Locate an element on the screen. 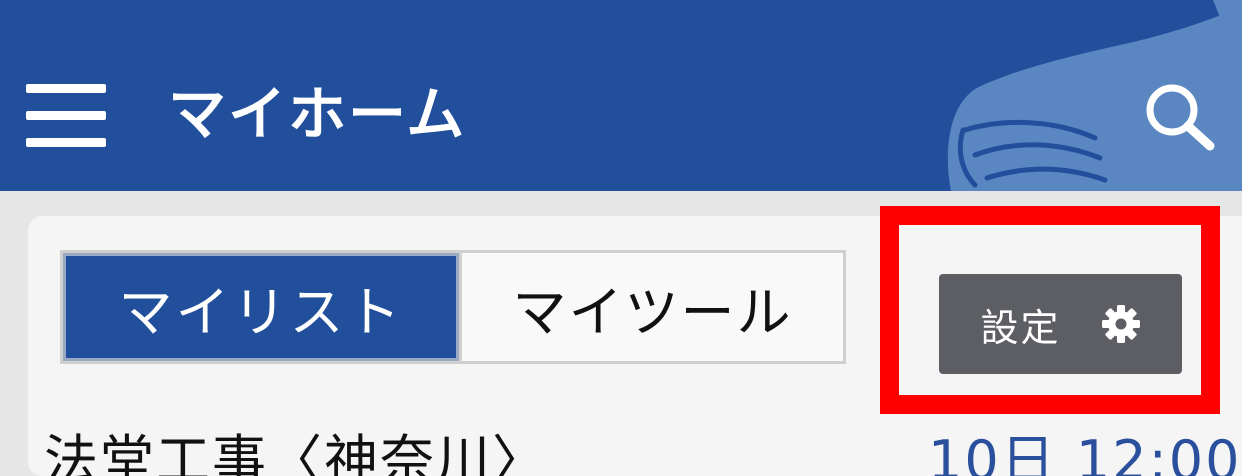  tab-mytools: マイツール is located at coordinates (651, 307).